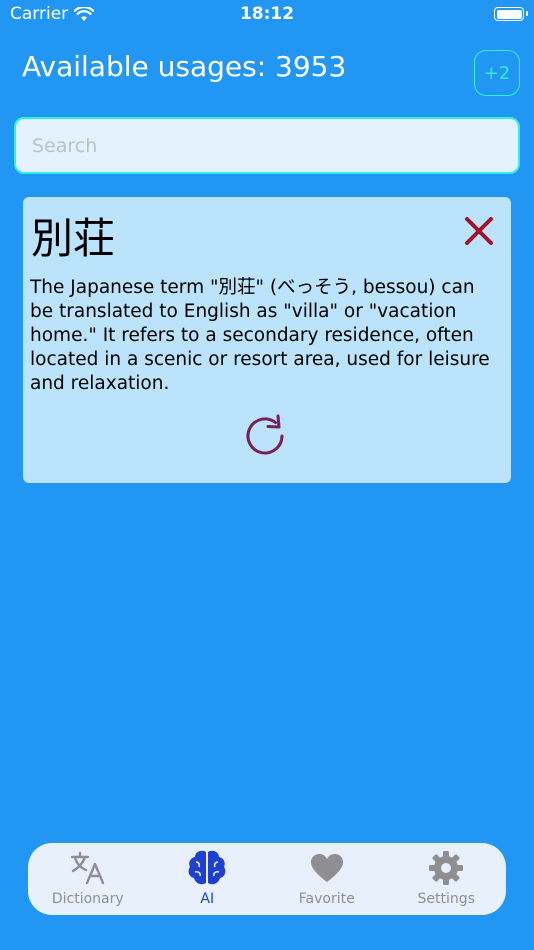 The image size is (534, 950). I want to click on tab-dictionary-label: Dictionary, so click(87, 899).